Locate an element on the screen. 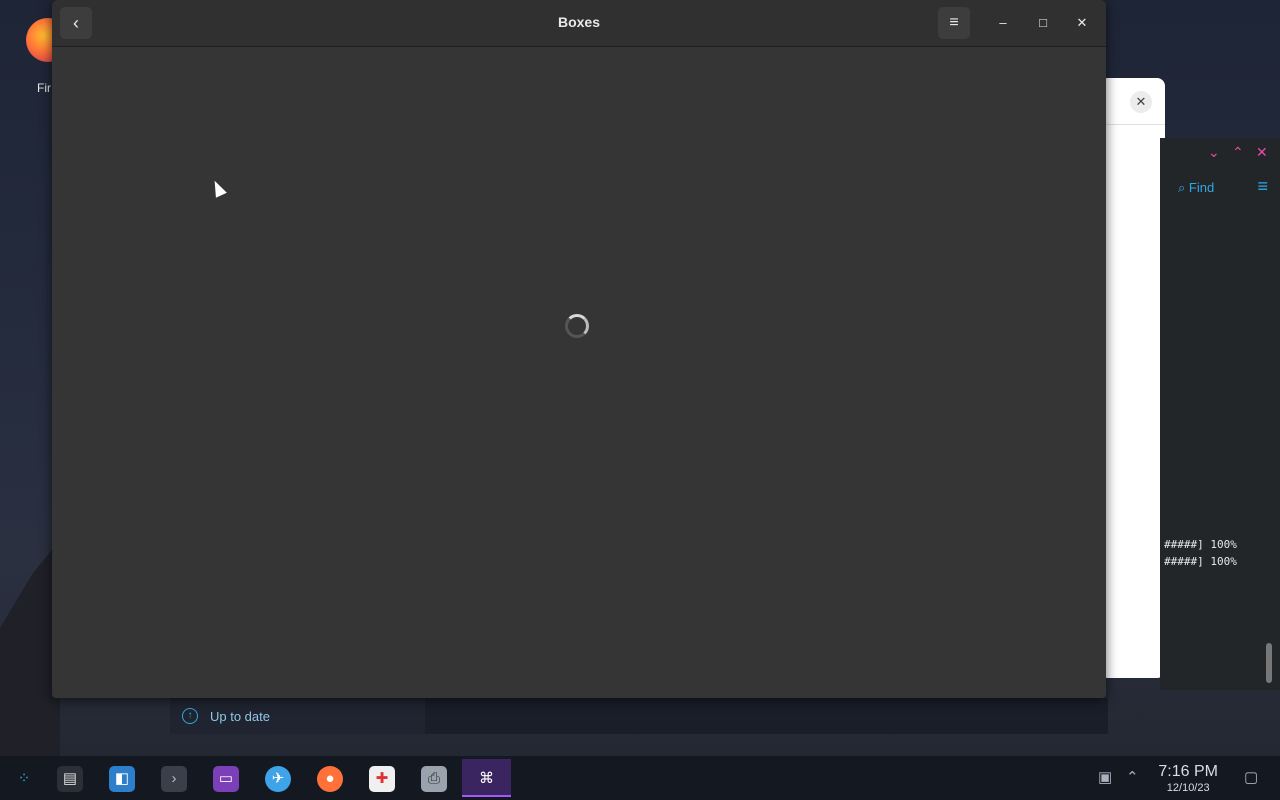 This screenshot has height=800, width=1280. chevron-down-icon: ⌄ is located at coordinates (1214, 152).